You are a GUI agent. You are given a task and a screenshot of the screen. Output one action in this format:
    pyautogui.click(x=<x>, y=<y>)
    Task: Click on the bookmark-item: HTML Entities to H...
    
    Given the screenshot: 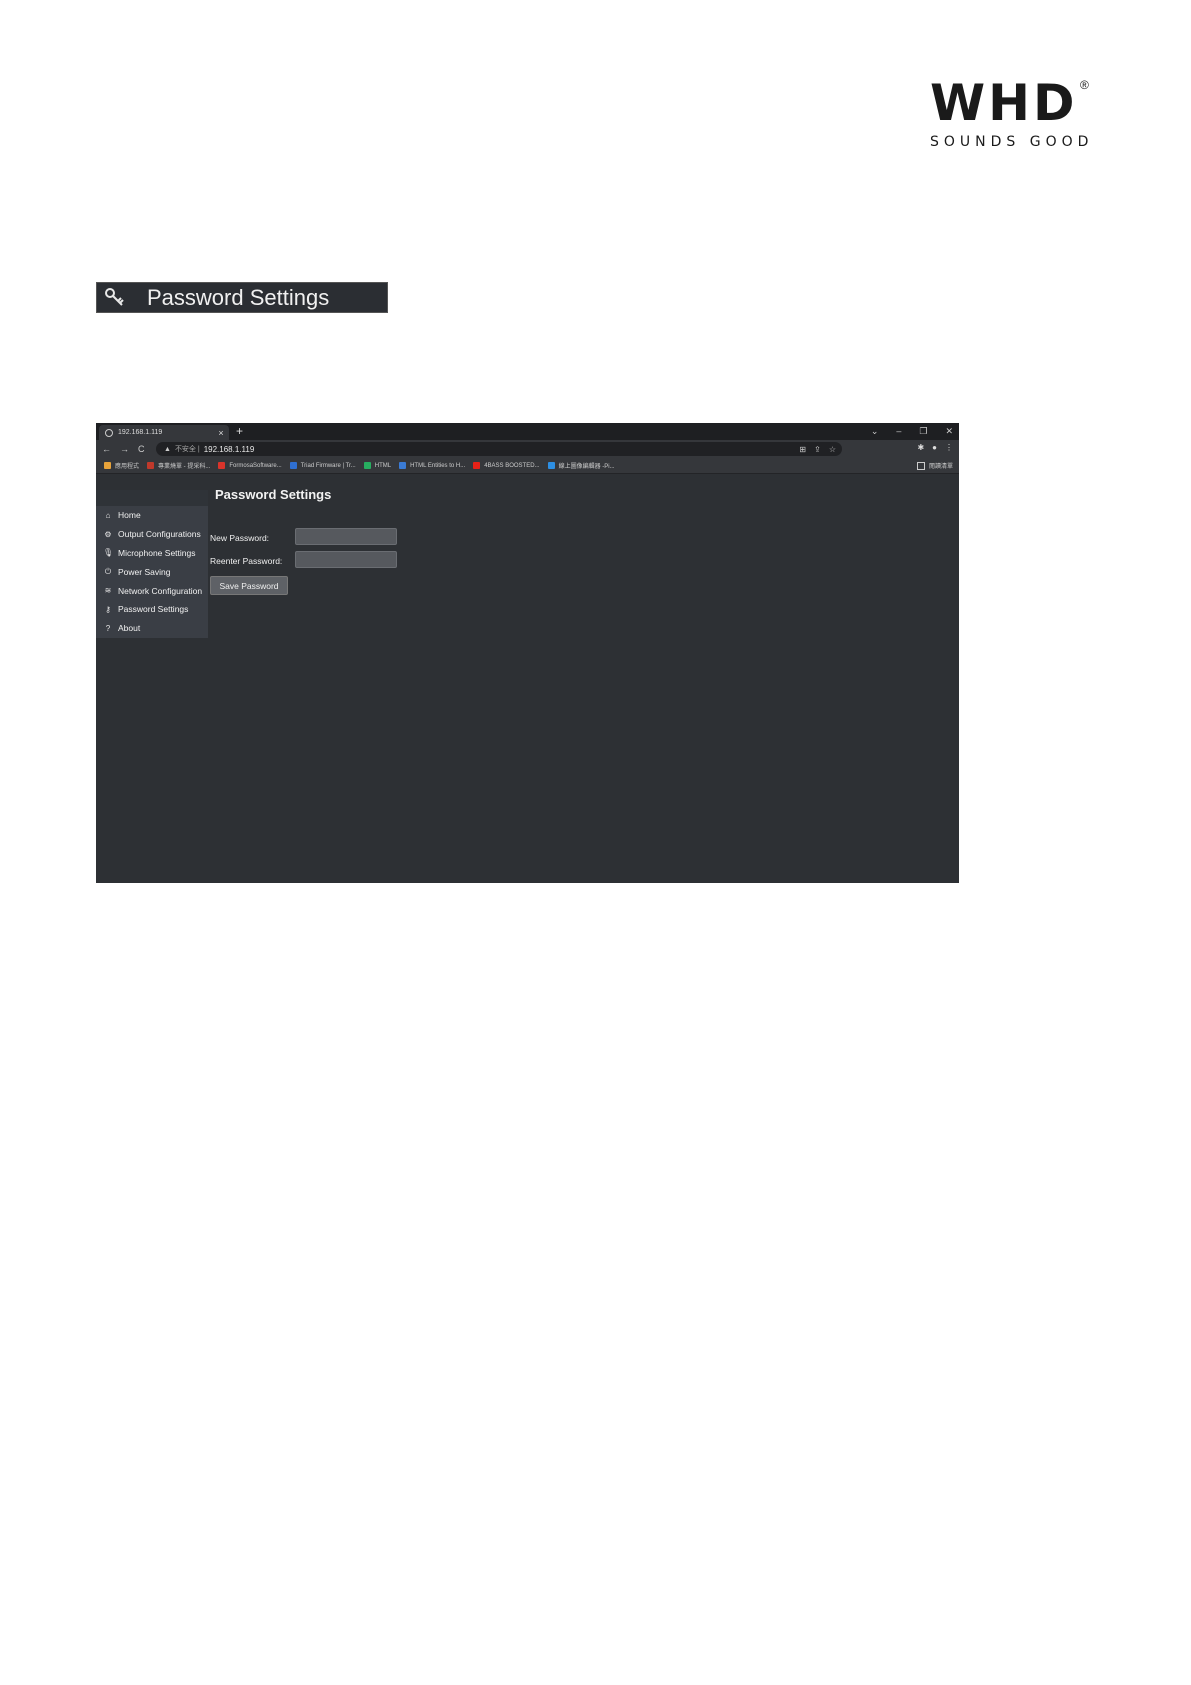 What is the action you would take?
    pyautogui.click(x=432, y=465)
    